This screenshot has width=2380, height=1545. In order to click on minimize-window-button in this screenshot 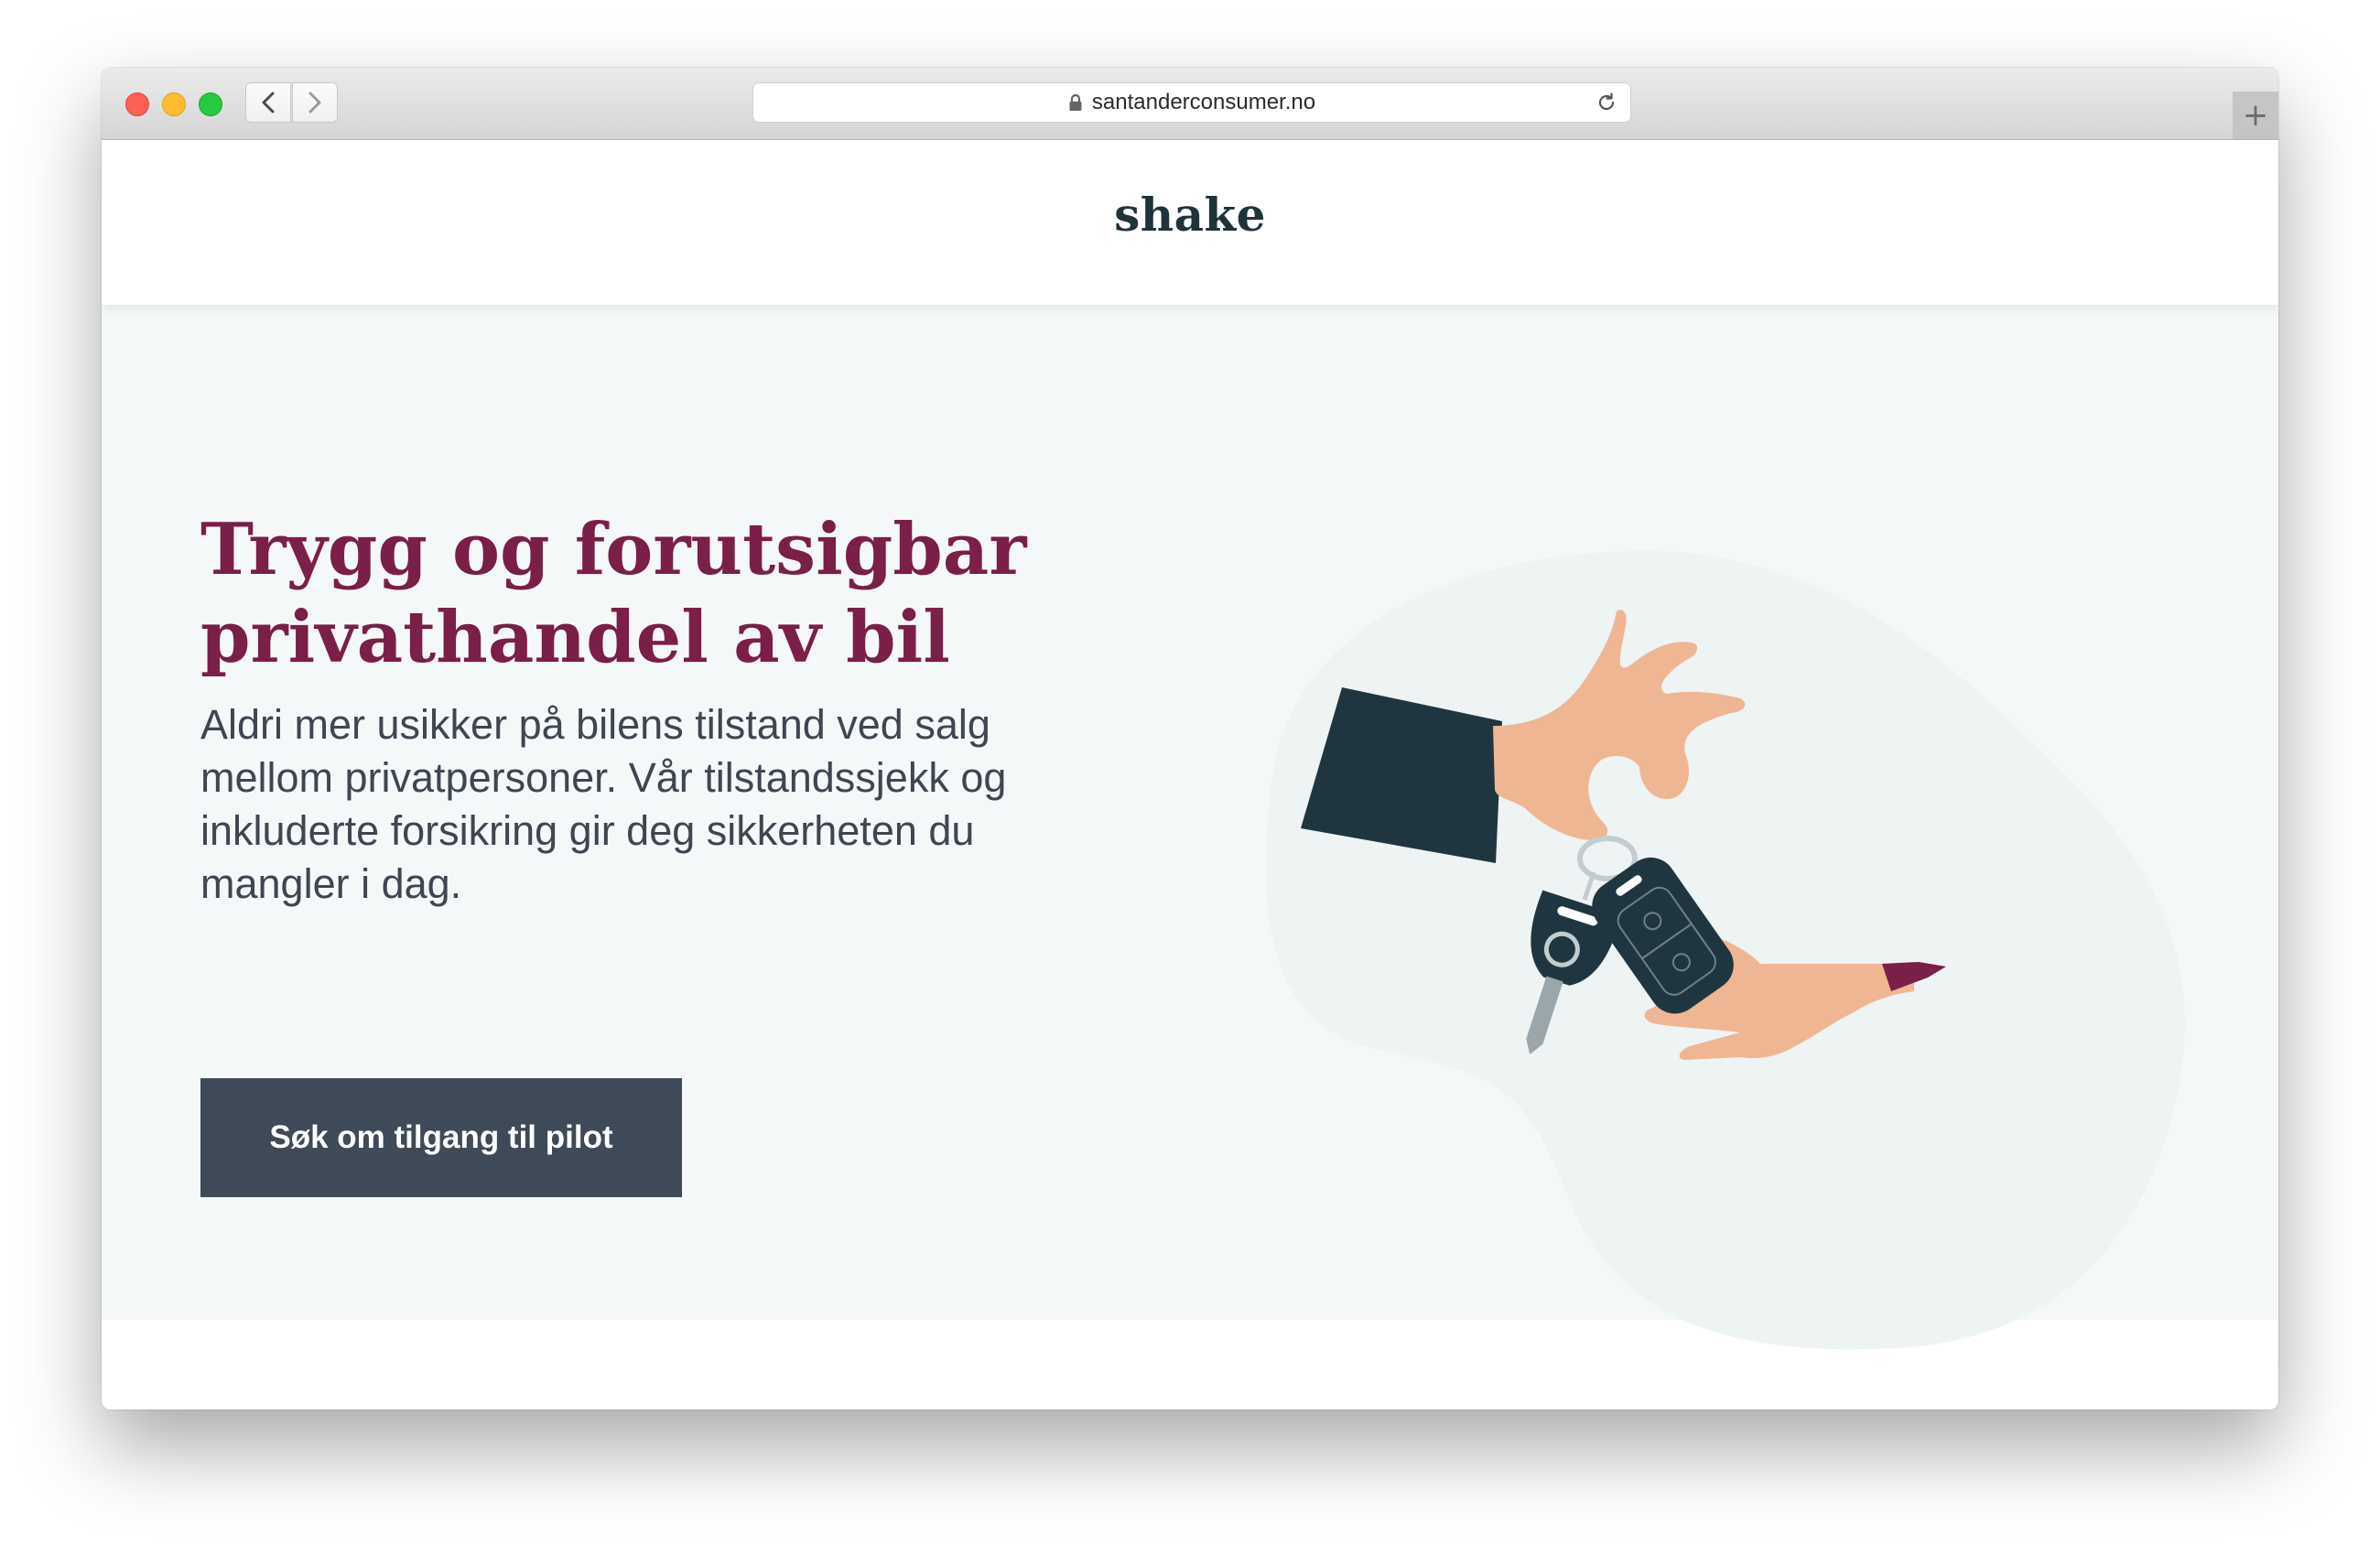, I will do `click(174, 104)`.